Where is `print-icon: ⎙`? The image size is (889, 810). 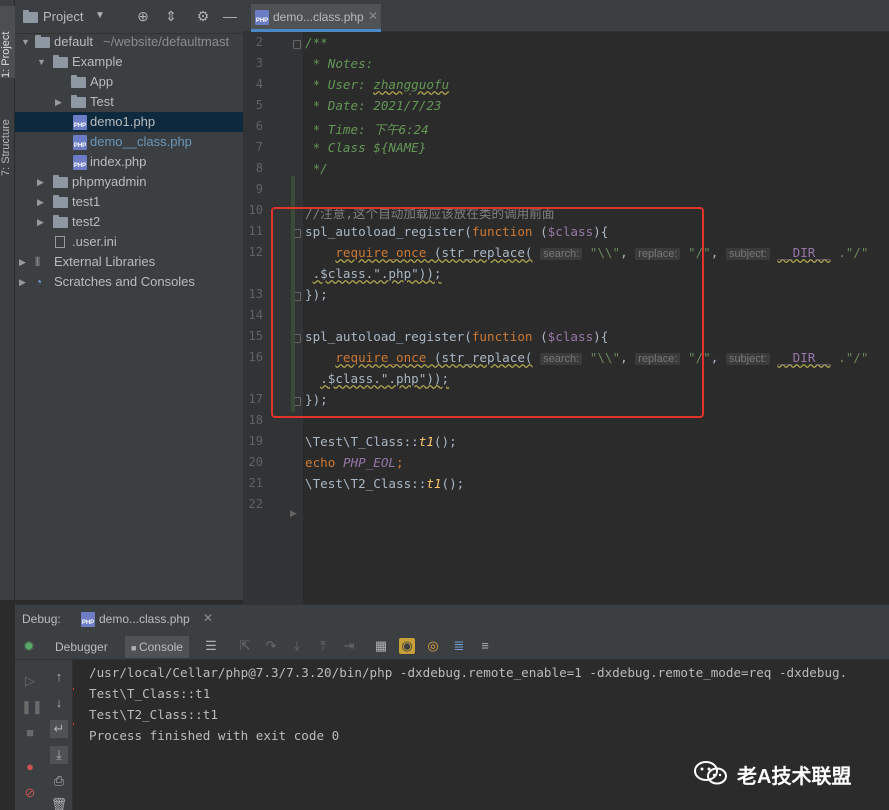
print-icon: ⎙ is located at coordinates (59, 781).